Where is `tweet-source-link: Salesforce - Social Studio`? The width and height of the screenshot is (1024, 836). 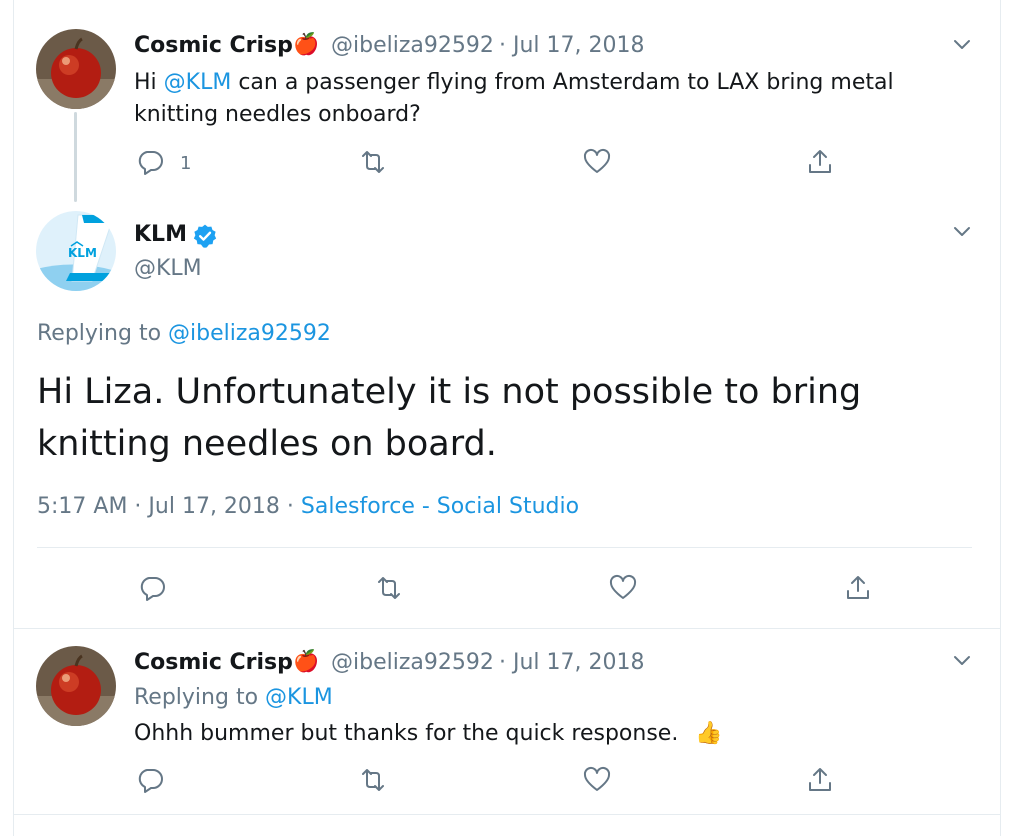 tweet-source-link: Salesforce - Social Studio is located at coordinates (440, 506).